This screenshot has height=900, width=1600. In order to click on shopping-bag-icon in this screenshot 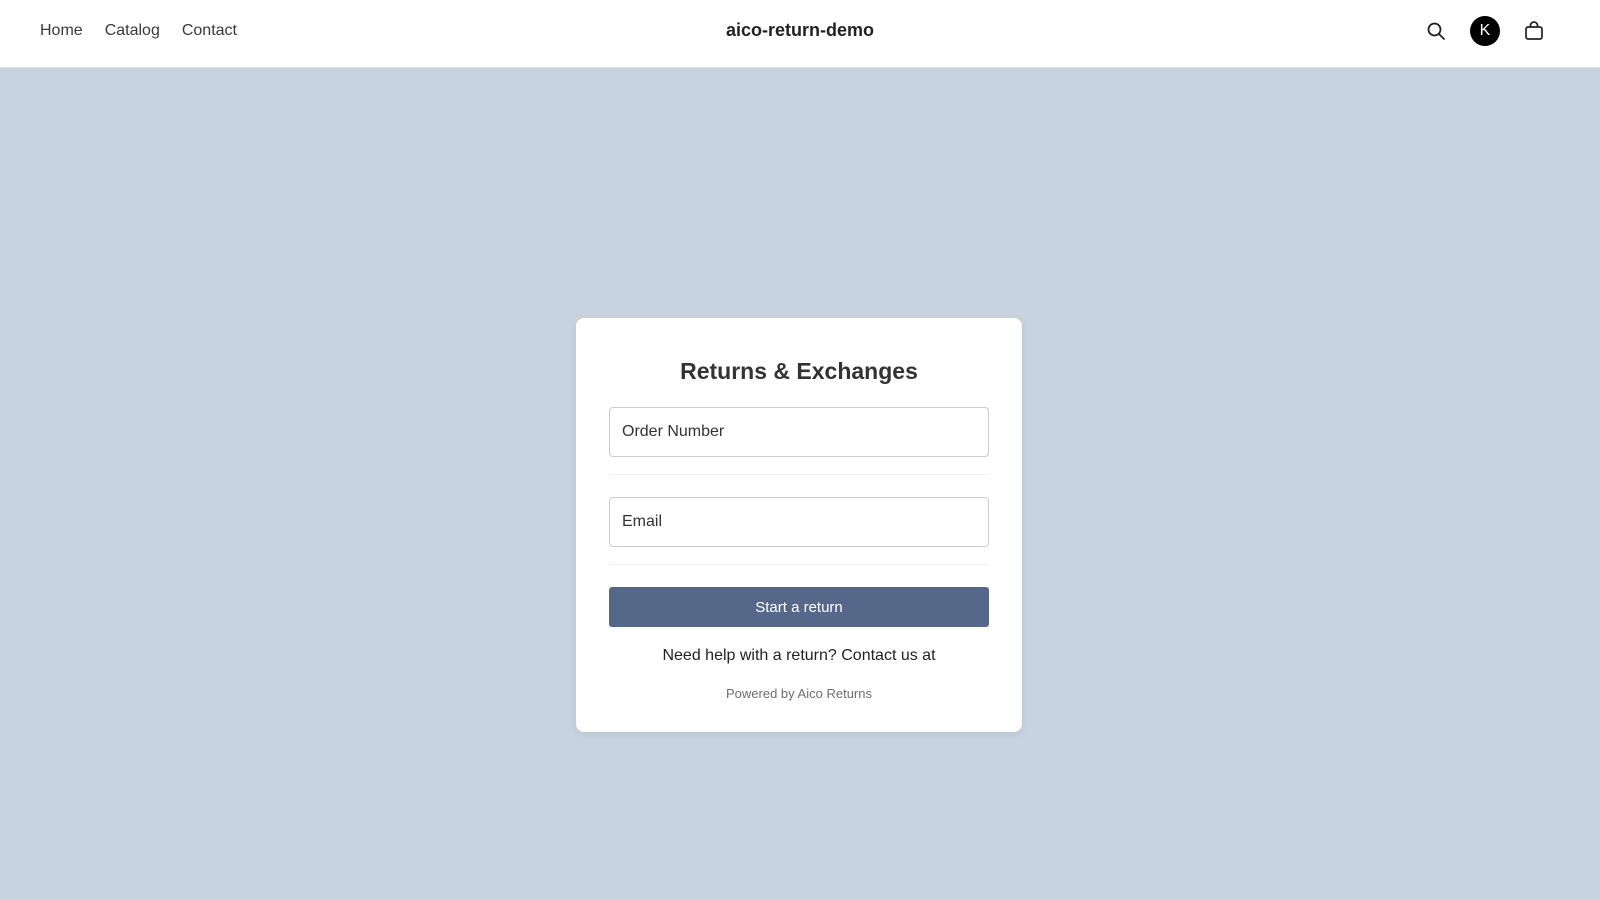, I will do `click(1534, 30)`.